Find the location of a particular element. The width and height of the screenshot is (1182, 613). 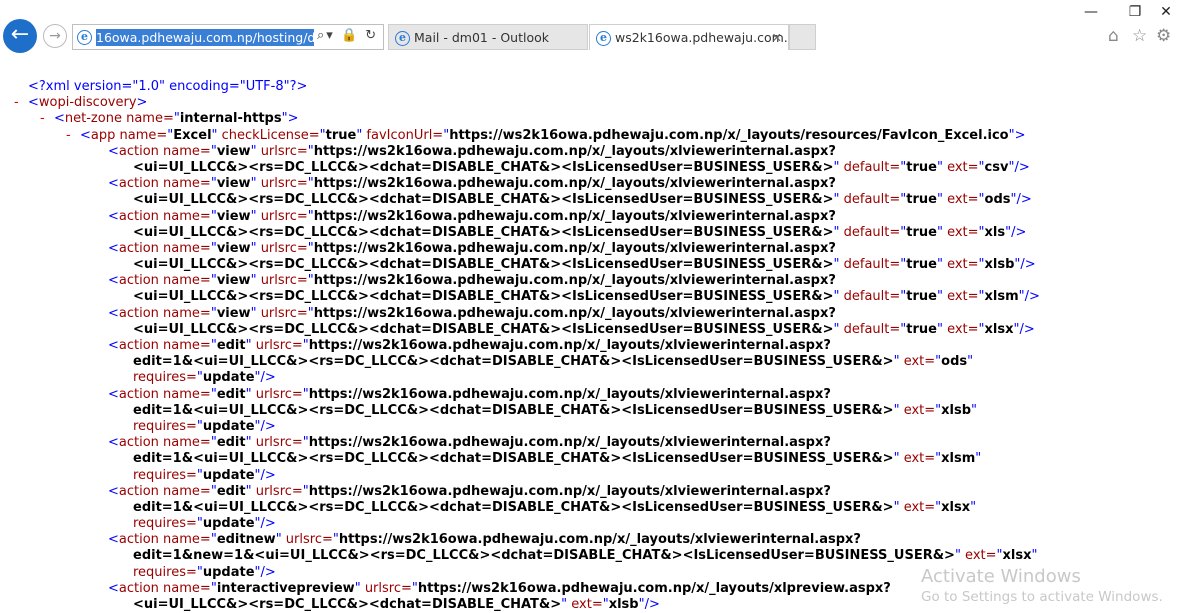

favorites-icon: ☆ is located at coordinates (1139, 36).